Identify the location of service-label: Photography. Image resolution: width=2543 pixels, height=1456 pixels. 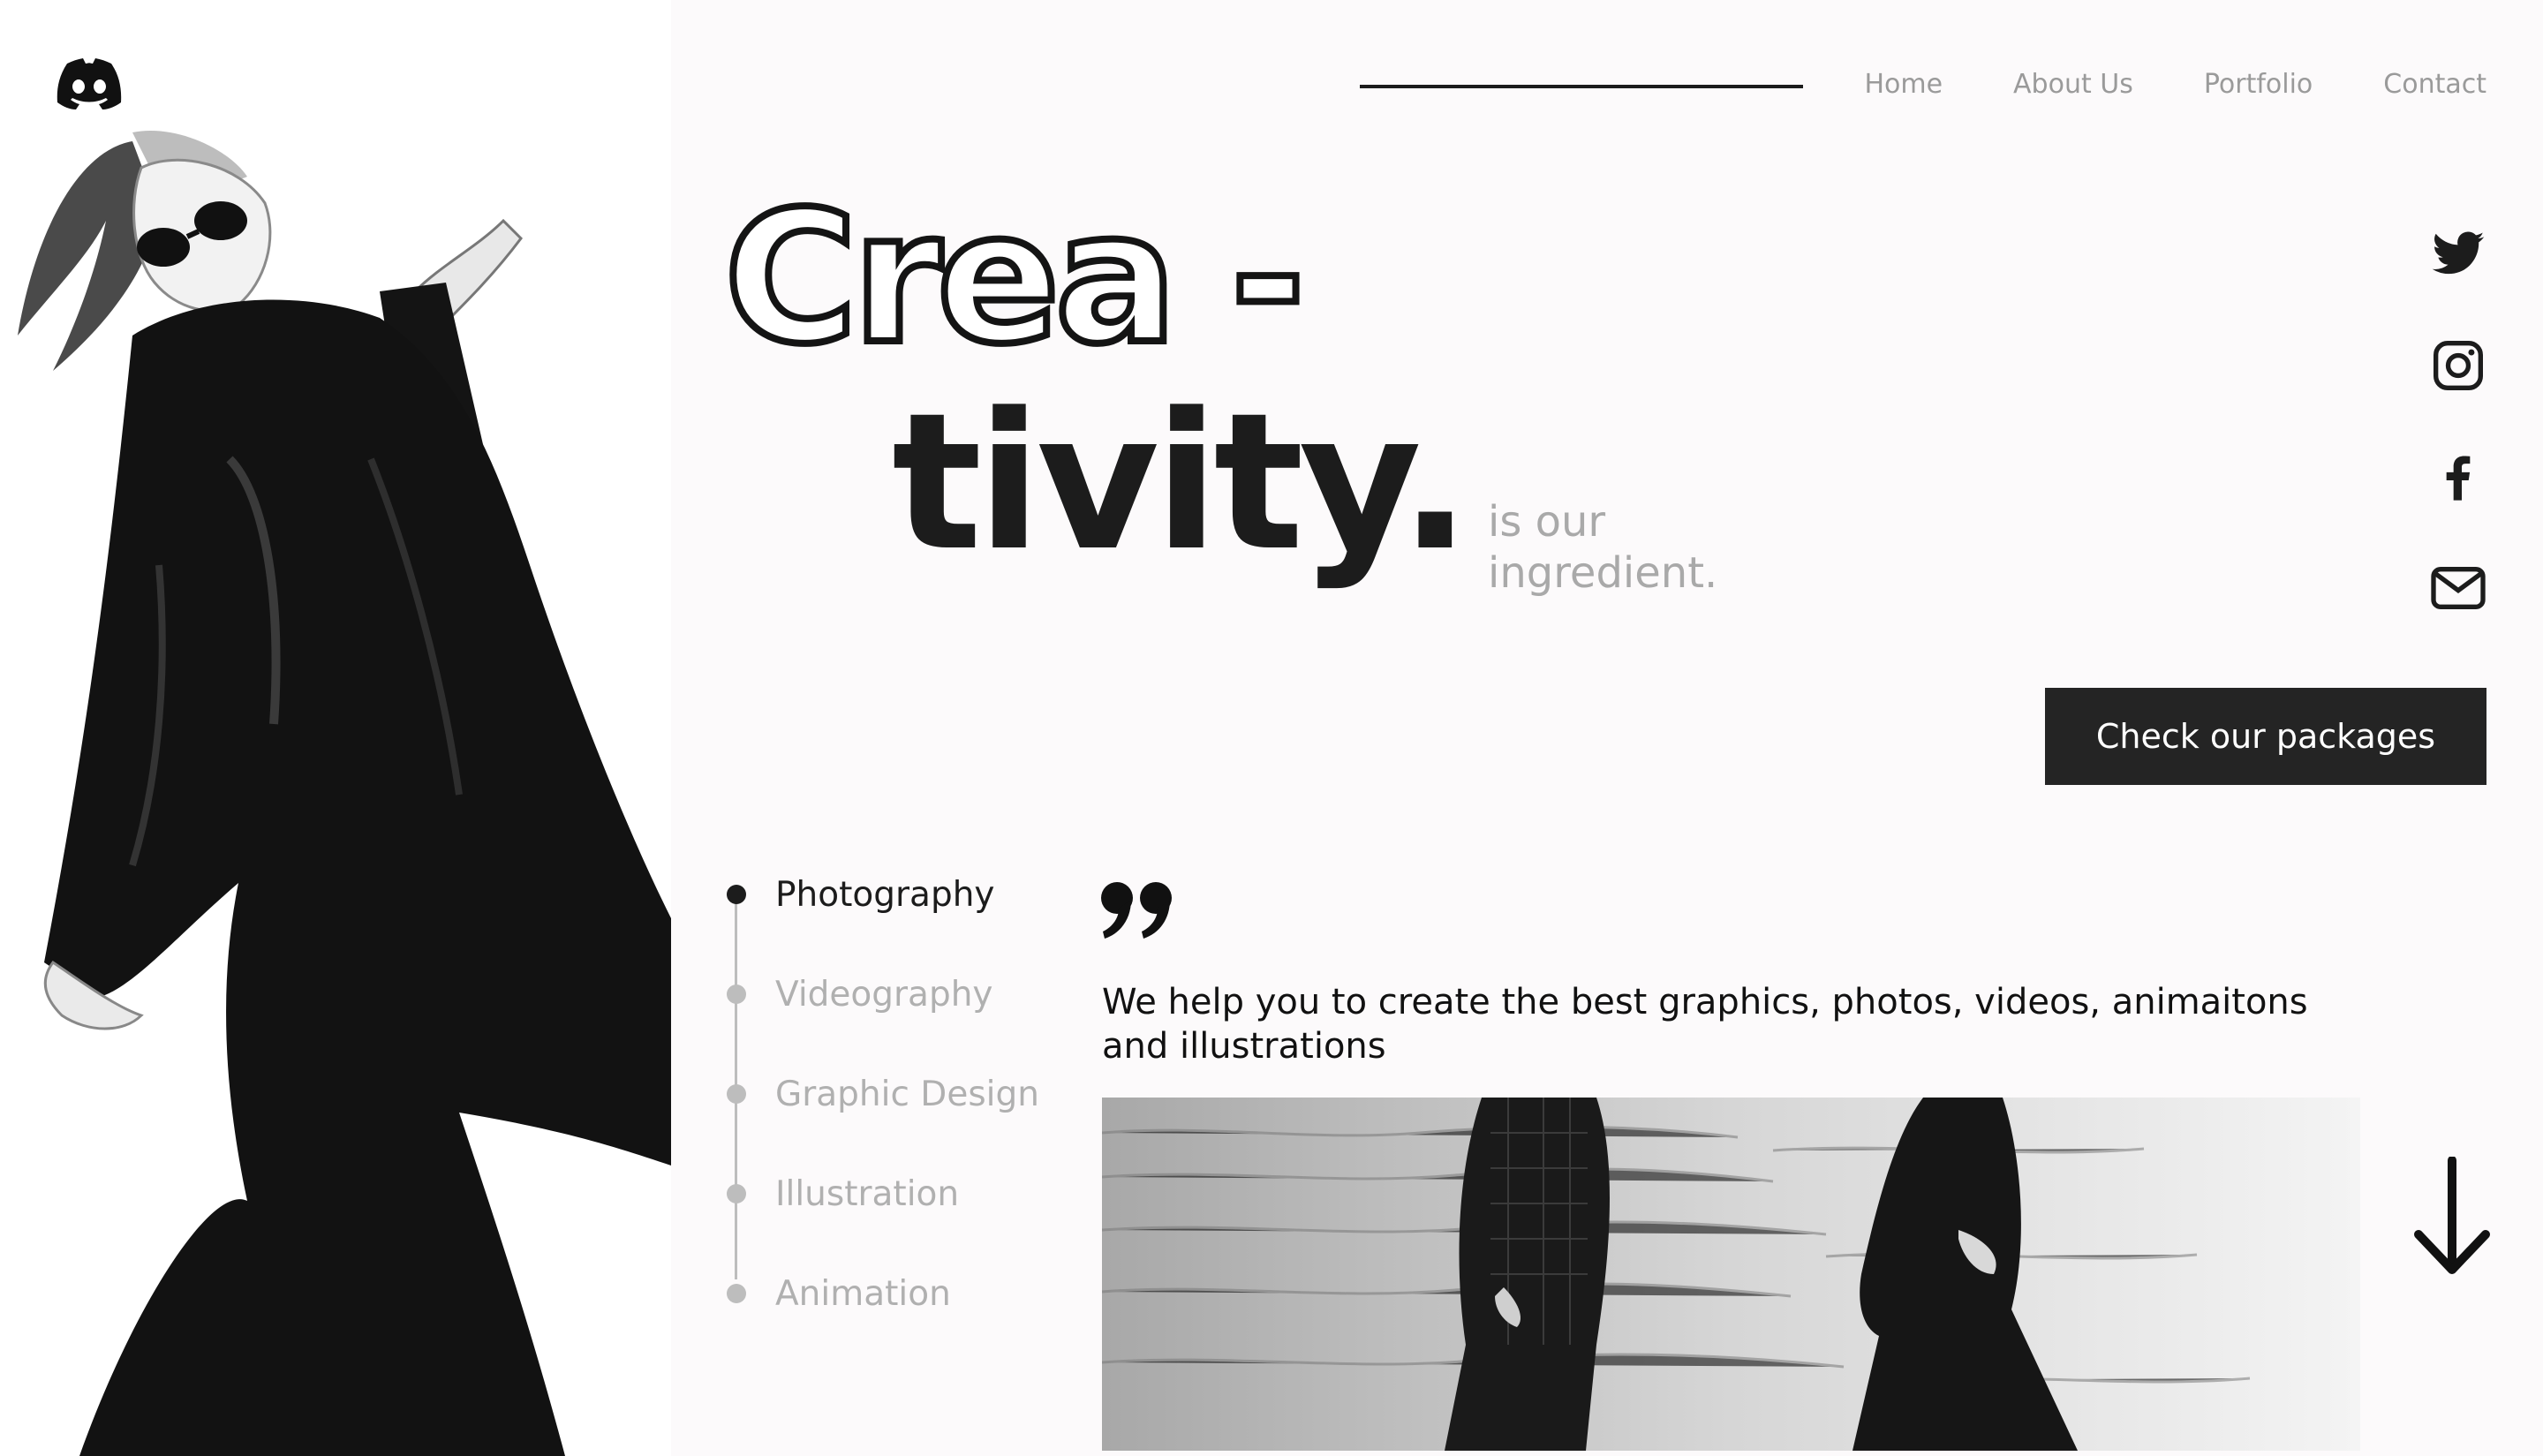
(885, 894).